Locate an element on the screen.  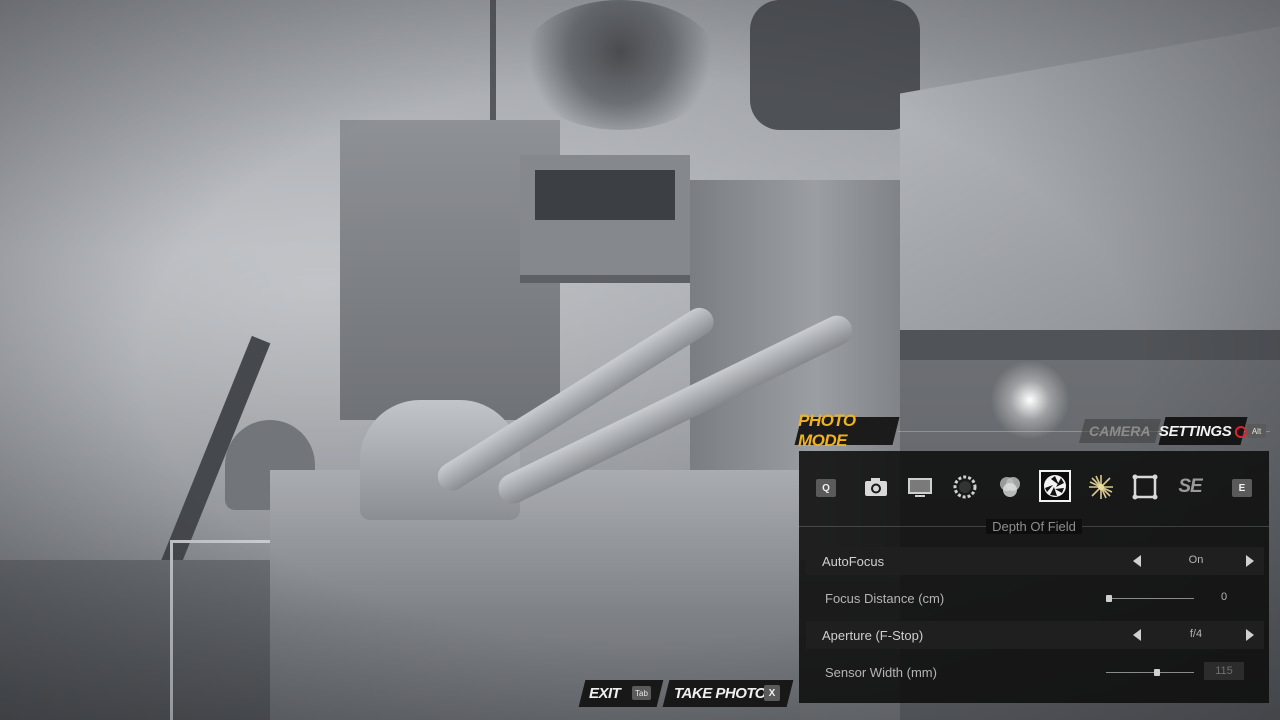
prev-category-key: Q is located at coordinates (826, 488).